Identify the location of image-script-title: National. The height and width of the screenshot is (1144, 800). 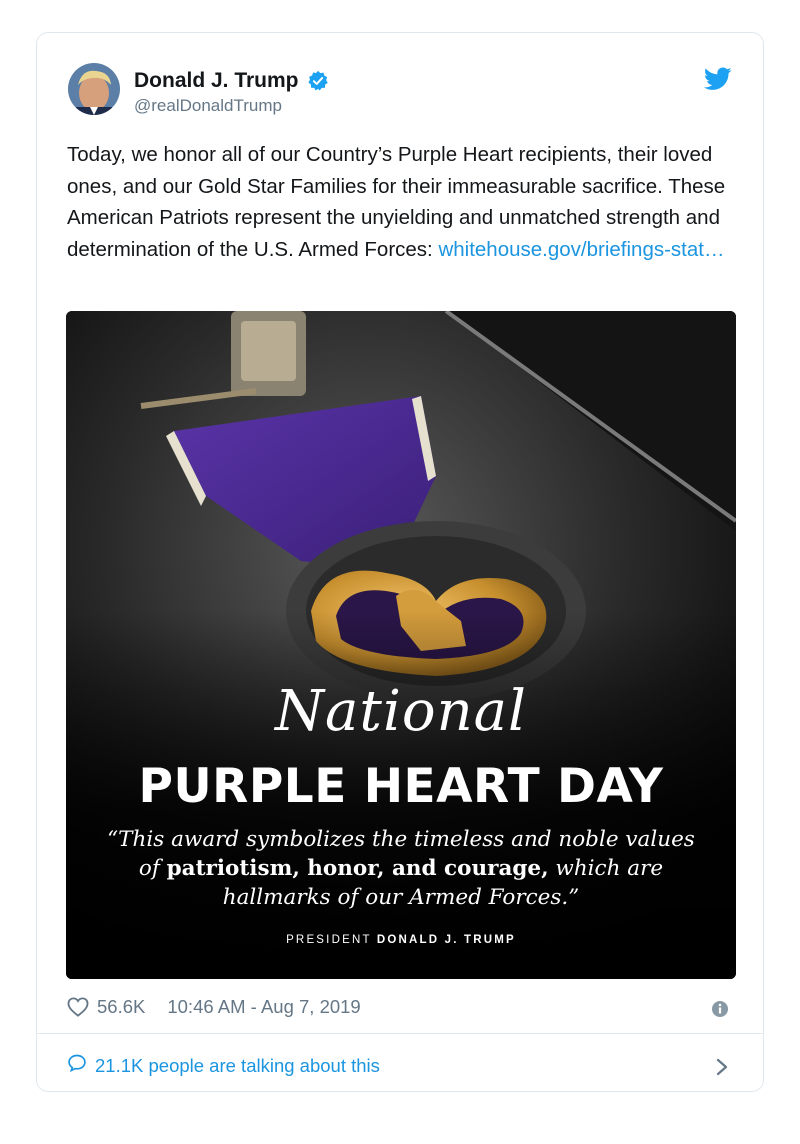
(401, 711).